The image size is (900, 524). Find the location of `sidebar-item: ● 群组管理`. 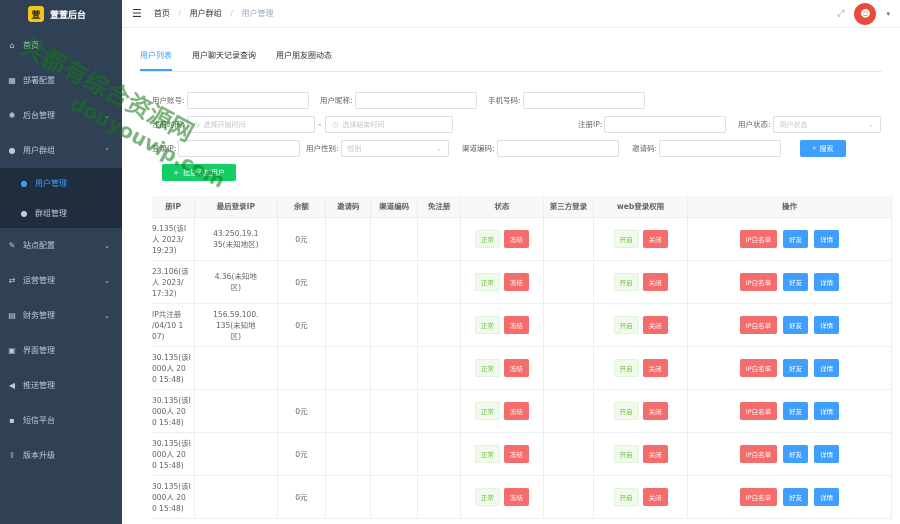

sidebar-item: ● 群组管理 is located at coordinates (61, 213).